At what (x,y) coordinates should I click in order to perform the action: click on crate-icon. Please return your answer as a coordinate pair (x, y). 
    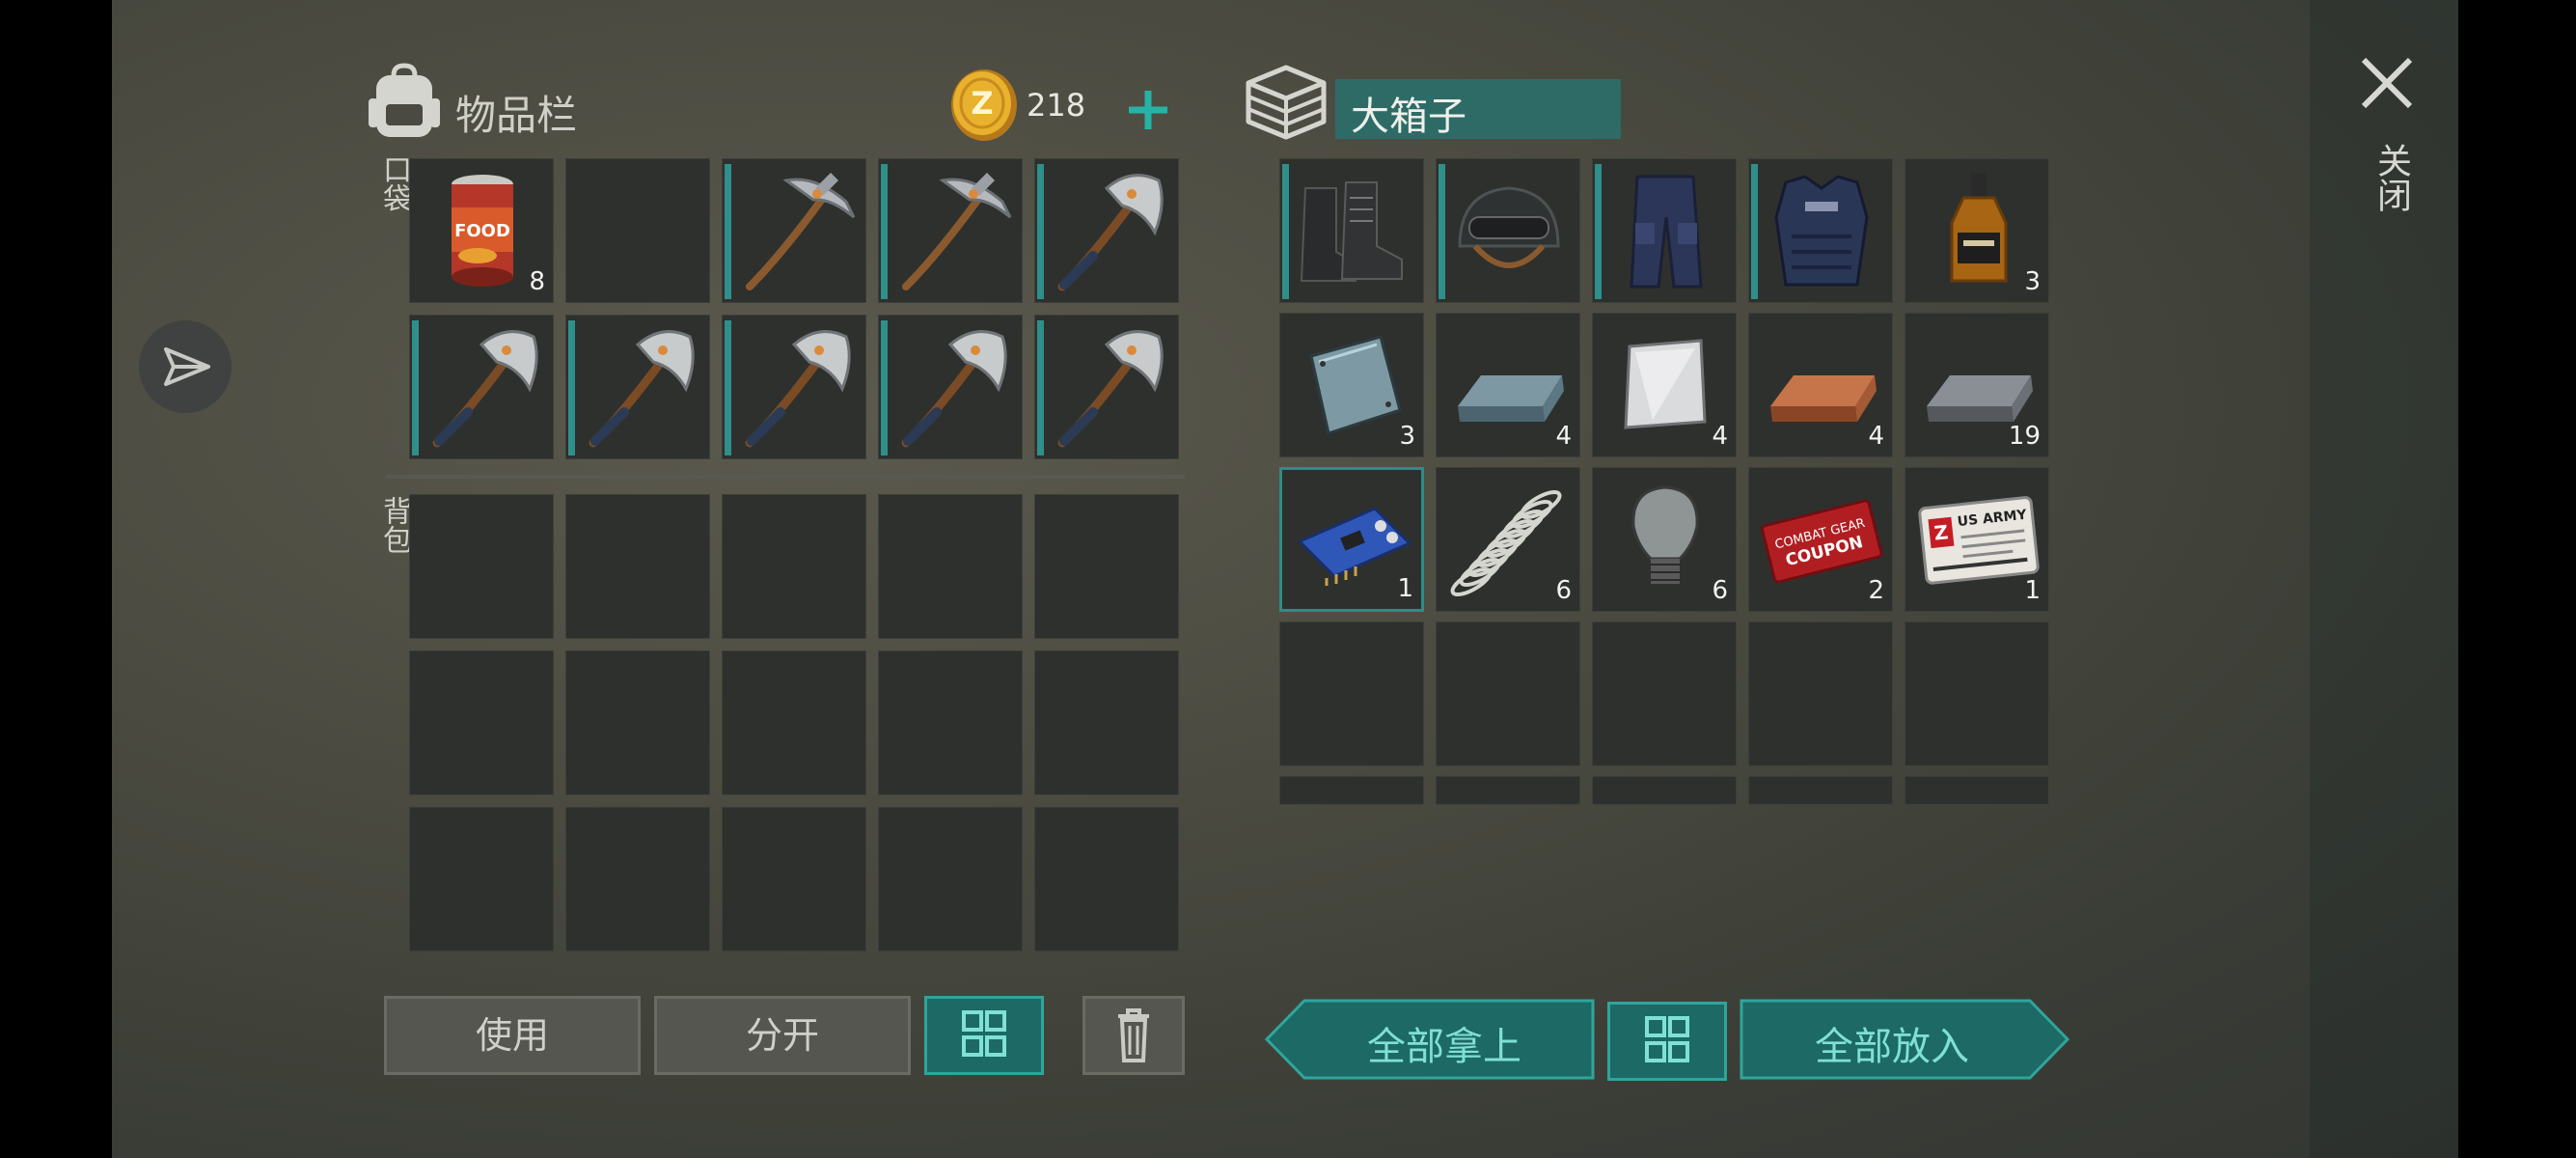
    Looking at the image, I should click on (1286, 102).